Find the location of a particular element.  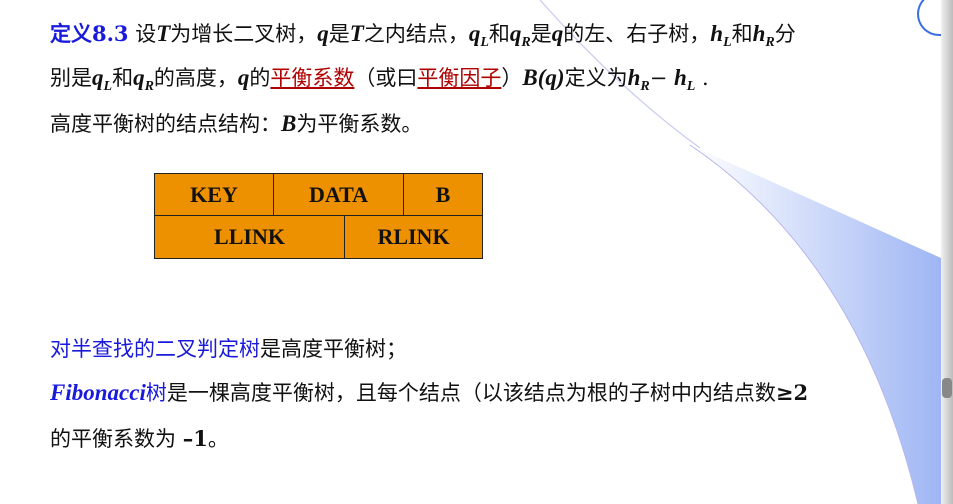

text-run: 别是 is located at coordinates (71, 78).